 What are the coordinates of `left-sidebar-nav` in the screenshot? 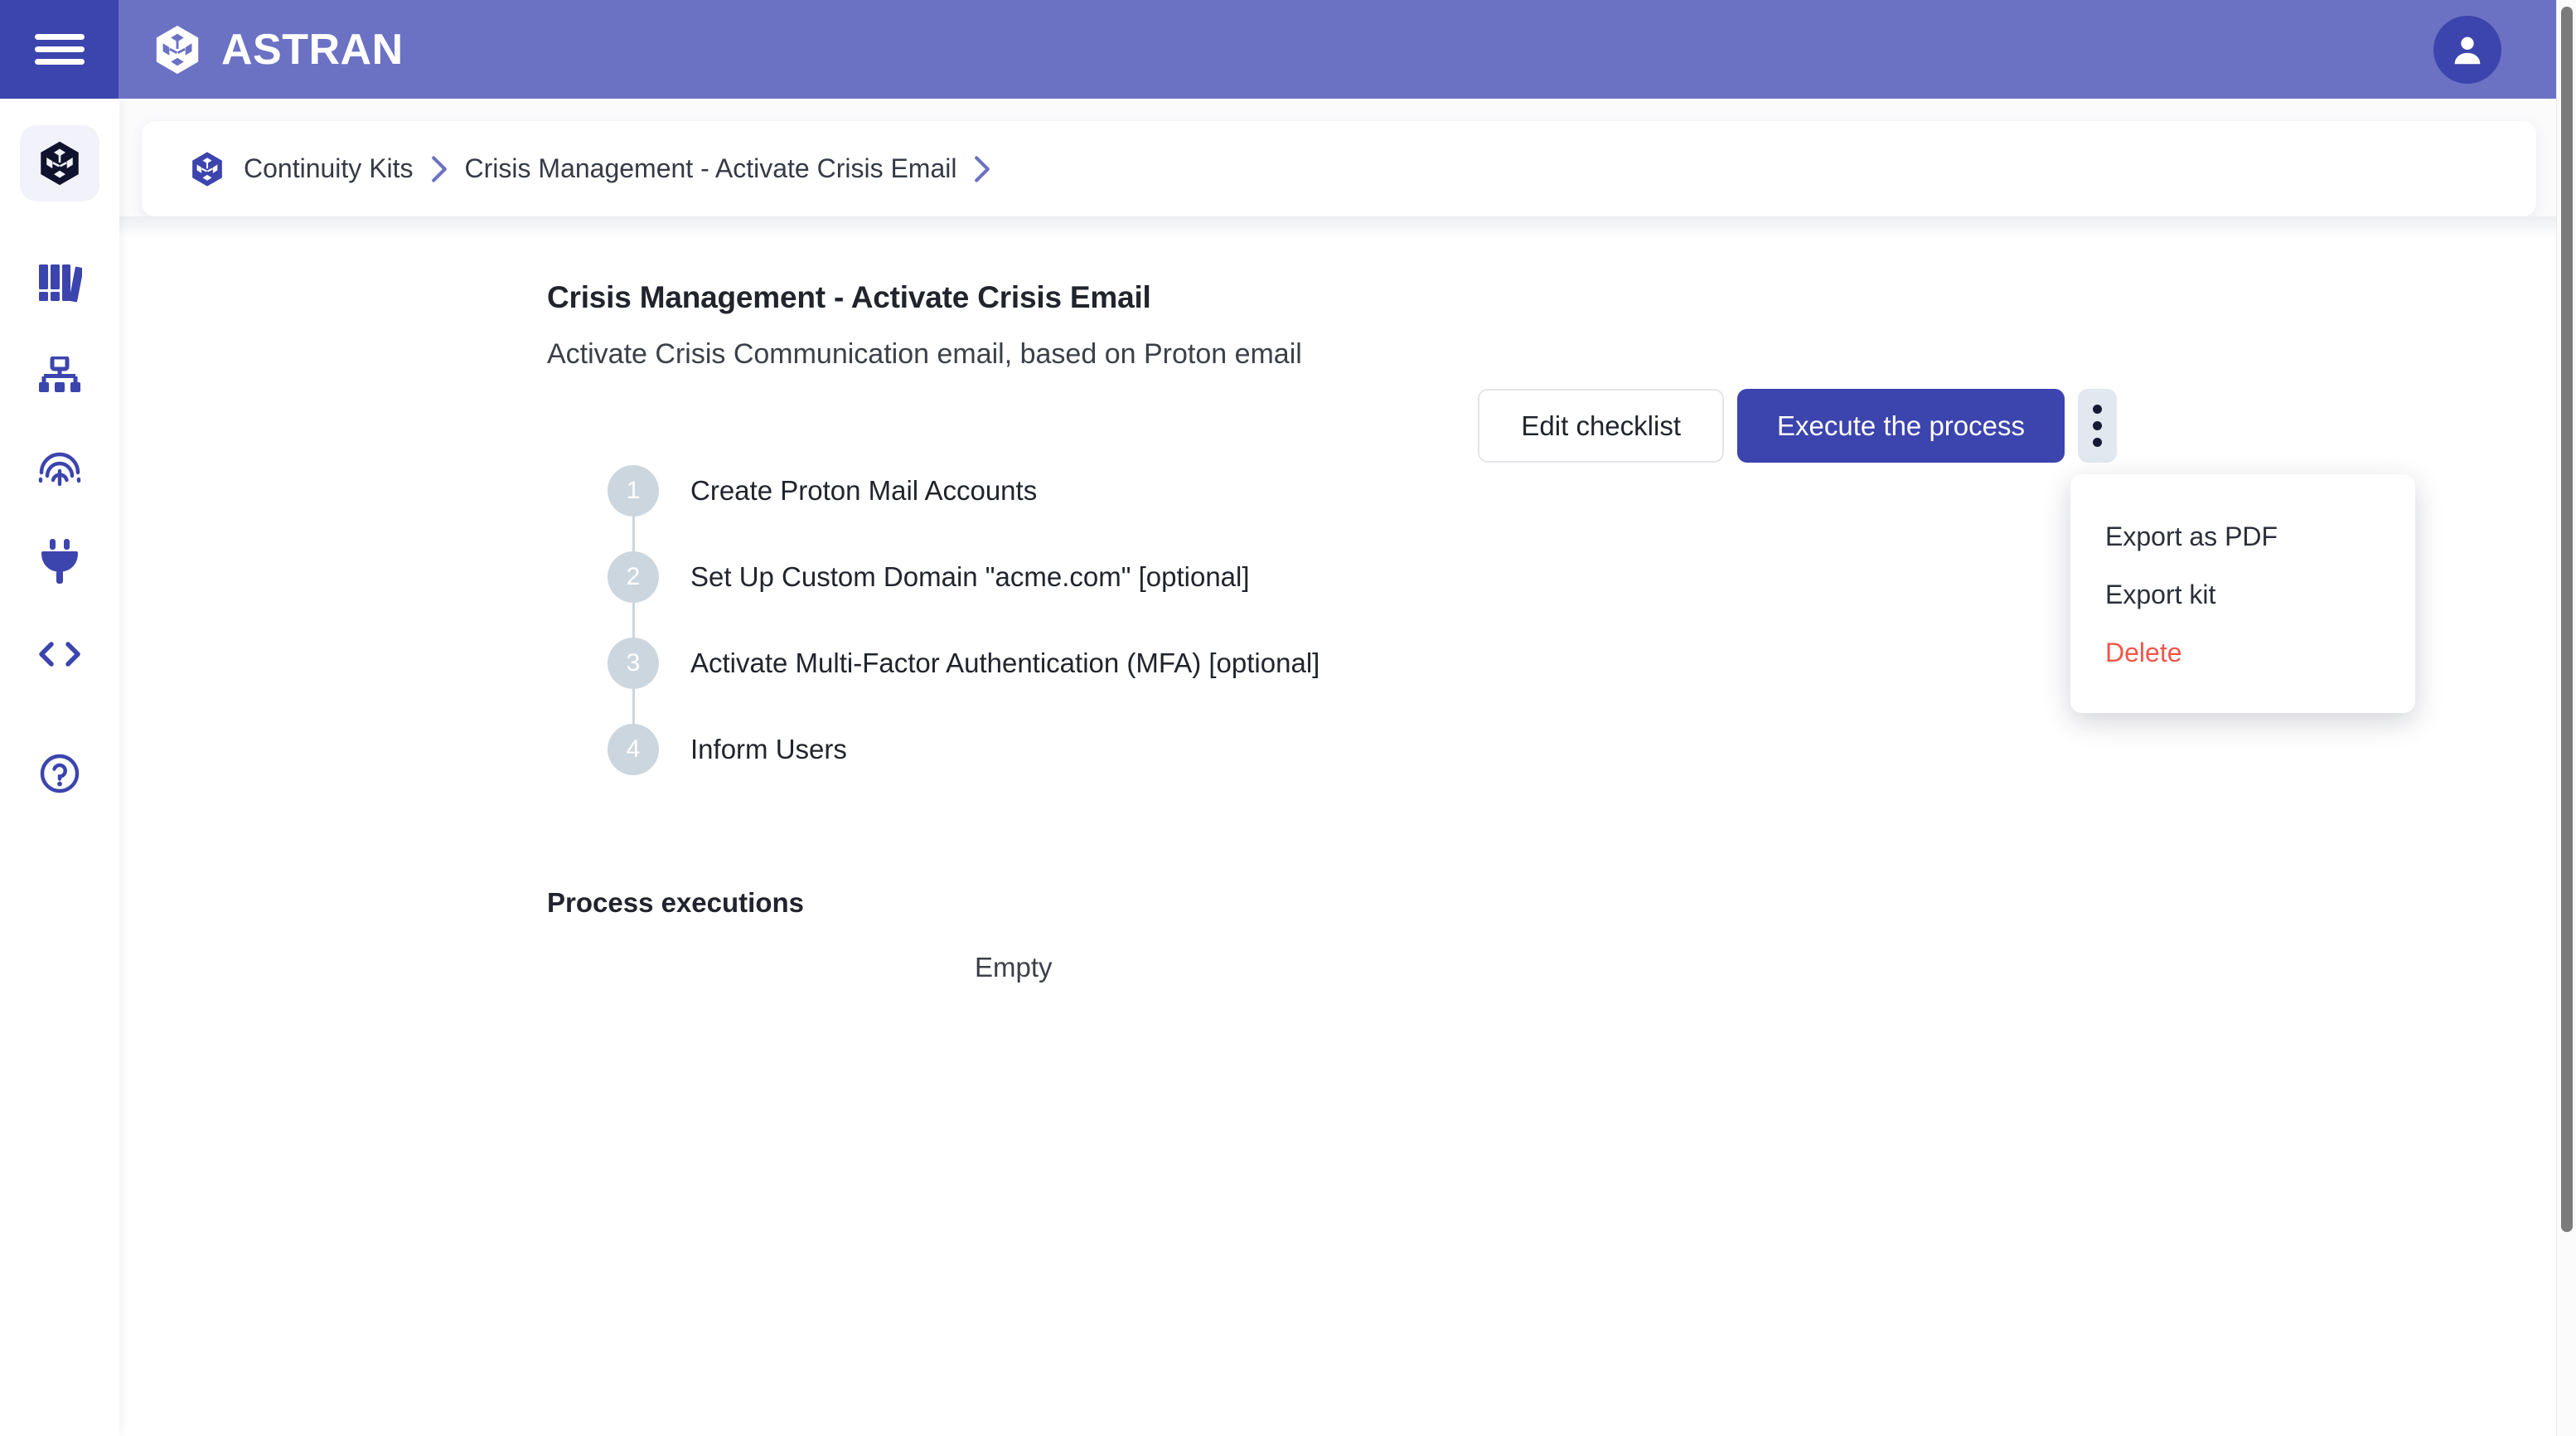 It's located at (59, 767).